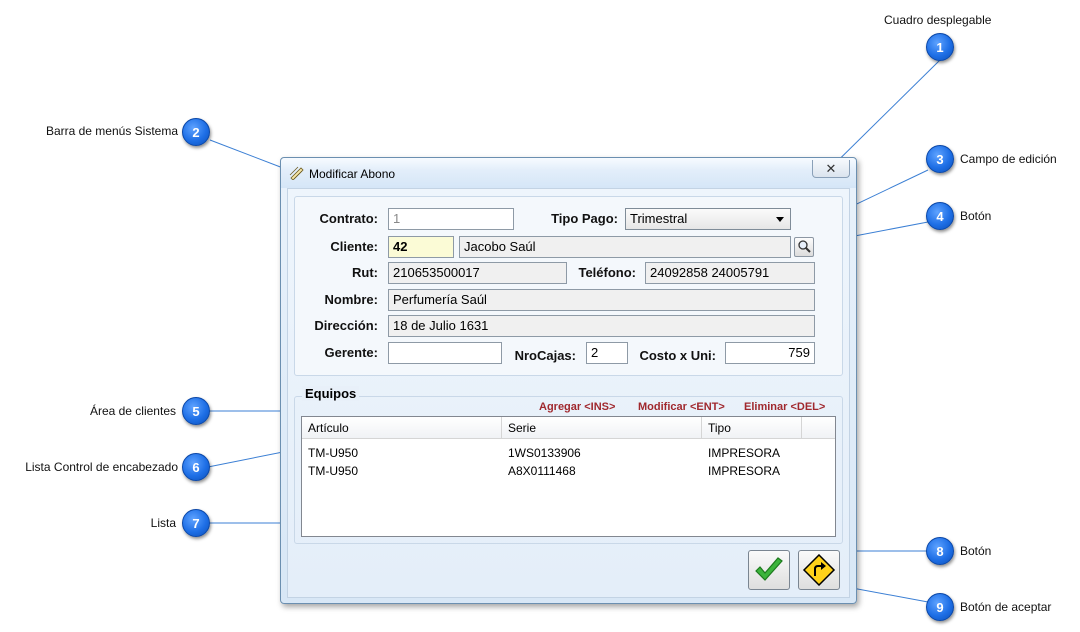  I want to click on exit-button, so click(819, 570).